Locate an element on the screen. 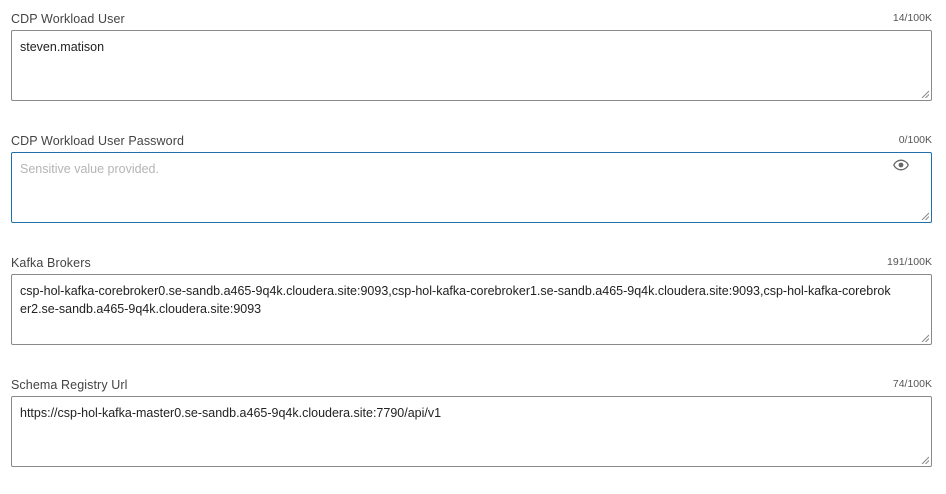 The height and width of the screenshot is (494, 946). field-placeholder: Sensitive value provided. is located at coordinates (89, 169).